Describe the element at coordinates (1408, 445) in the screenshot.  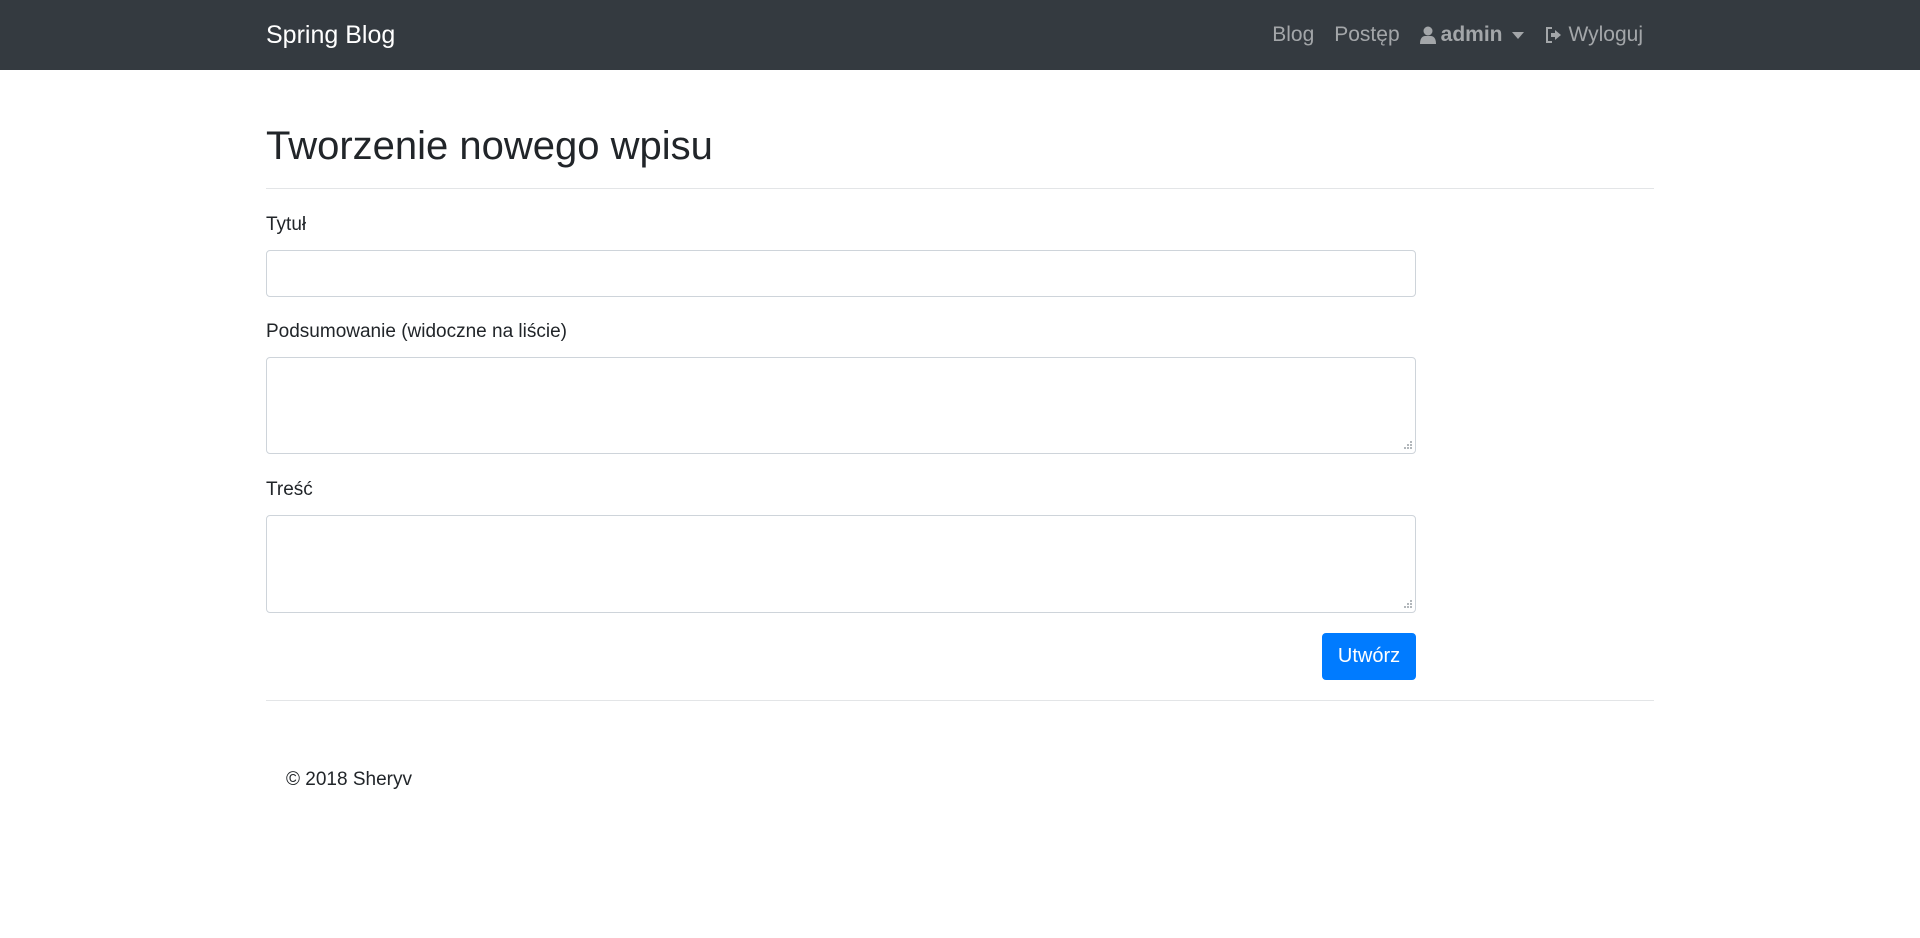
I see `summary-resize-handle` at that location.